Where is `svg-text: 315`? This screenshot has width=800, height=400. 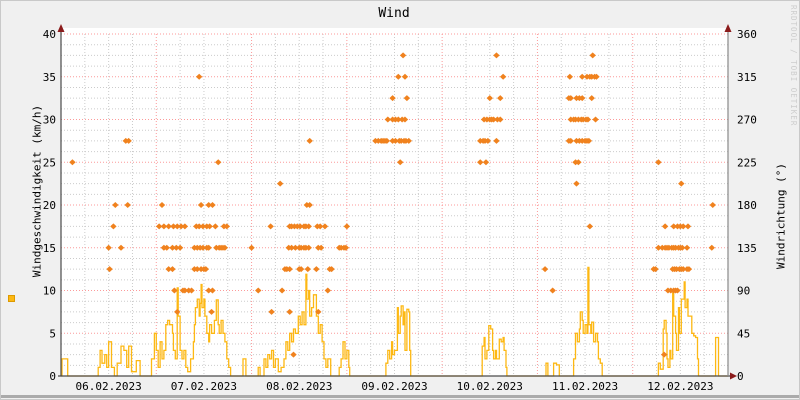 svg-text: 315 is located at coordinates (747, 77).